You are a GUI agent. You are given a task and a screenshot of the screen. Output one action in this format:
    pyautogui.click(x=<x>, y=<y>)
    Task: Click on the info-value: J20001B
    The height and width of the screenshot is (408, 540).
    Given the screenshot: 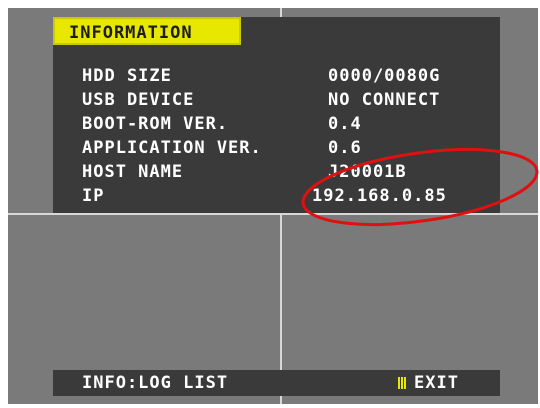 What is the action you would take?
    pyautogui.click(x=367, y=172)
    